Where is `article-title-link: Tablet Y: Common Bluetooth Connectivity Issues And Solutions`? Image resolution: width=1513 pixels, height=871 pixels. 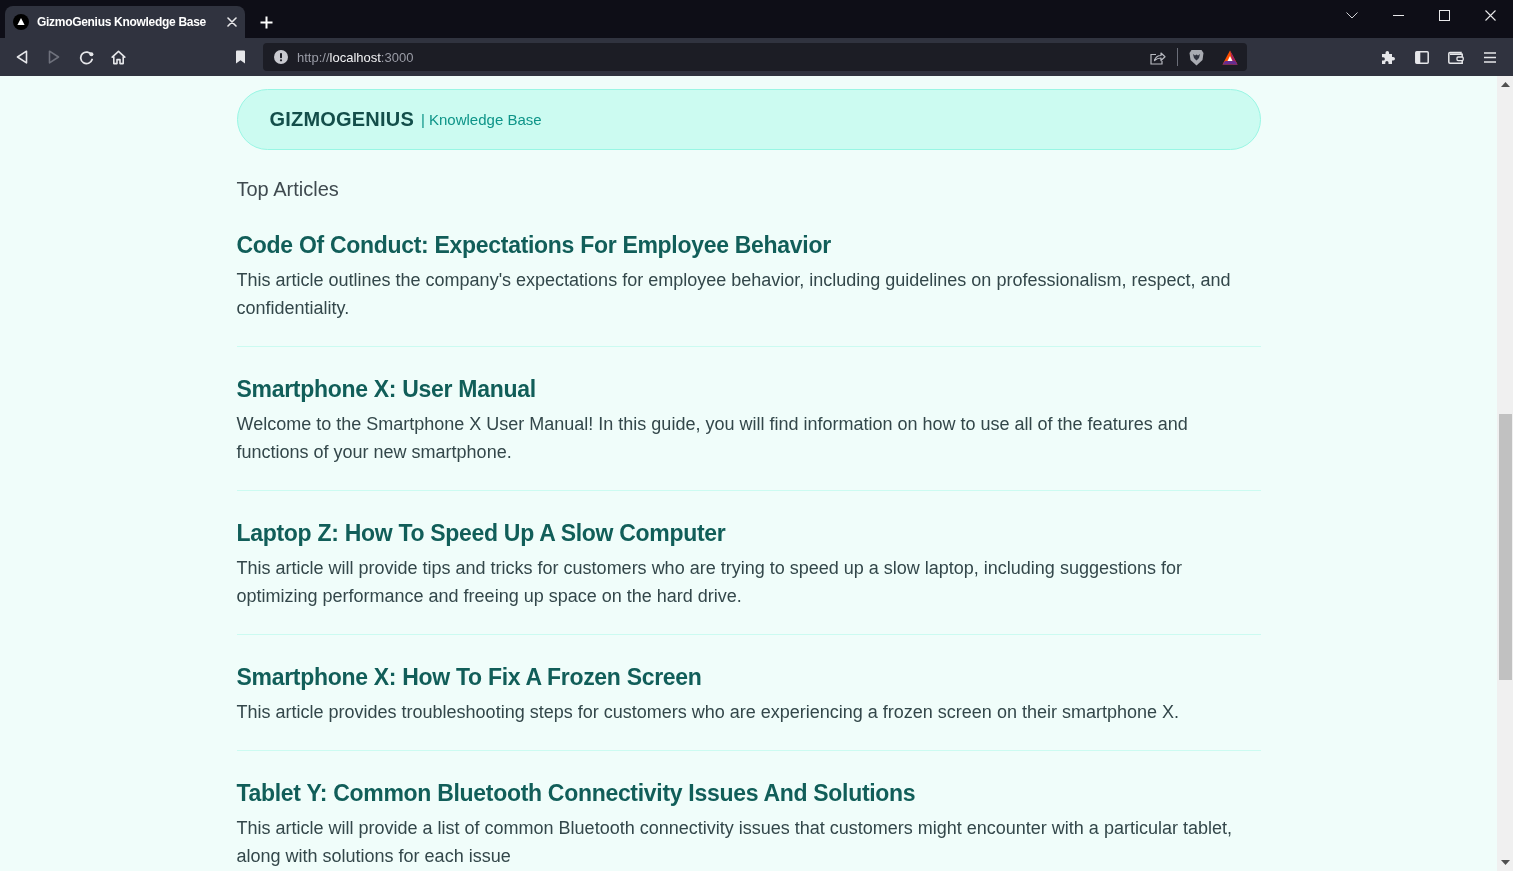
article-title-link: Tablet Y: Common Bluetooth Connectivity Issues And Solutions is located at coordinates (576, 793).